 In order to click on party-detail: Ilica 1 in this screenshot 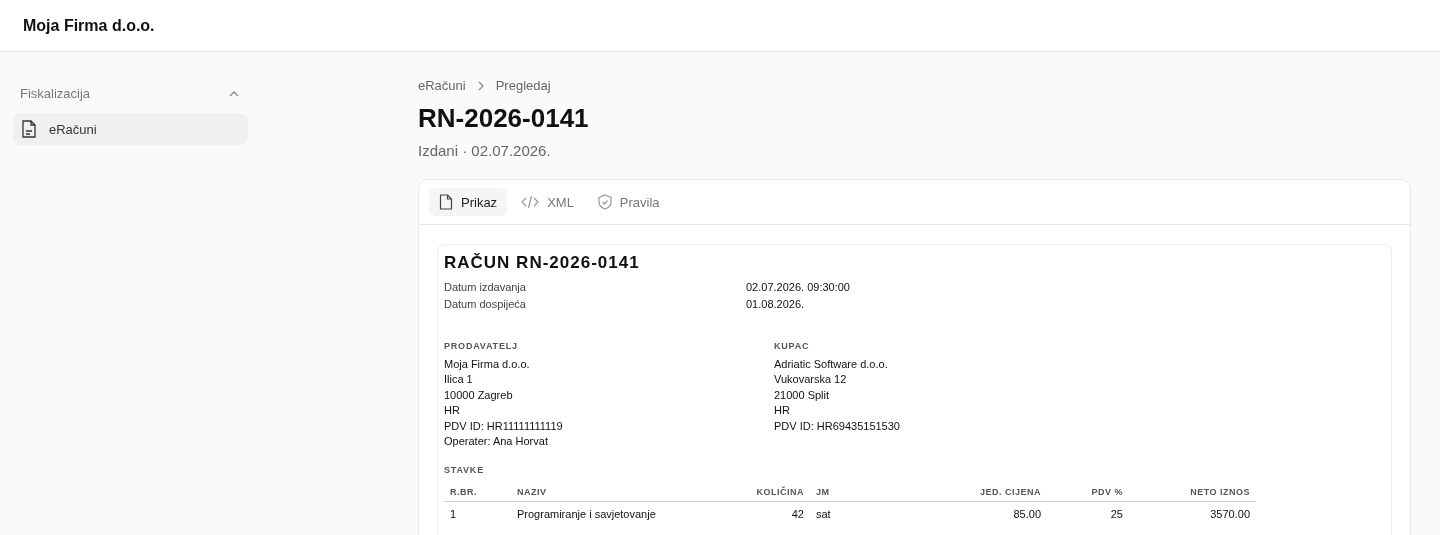, I will do `click(459, 380)`.